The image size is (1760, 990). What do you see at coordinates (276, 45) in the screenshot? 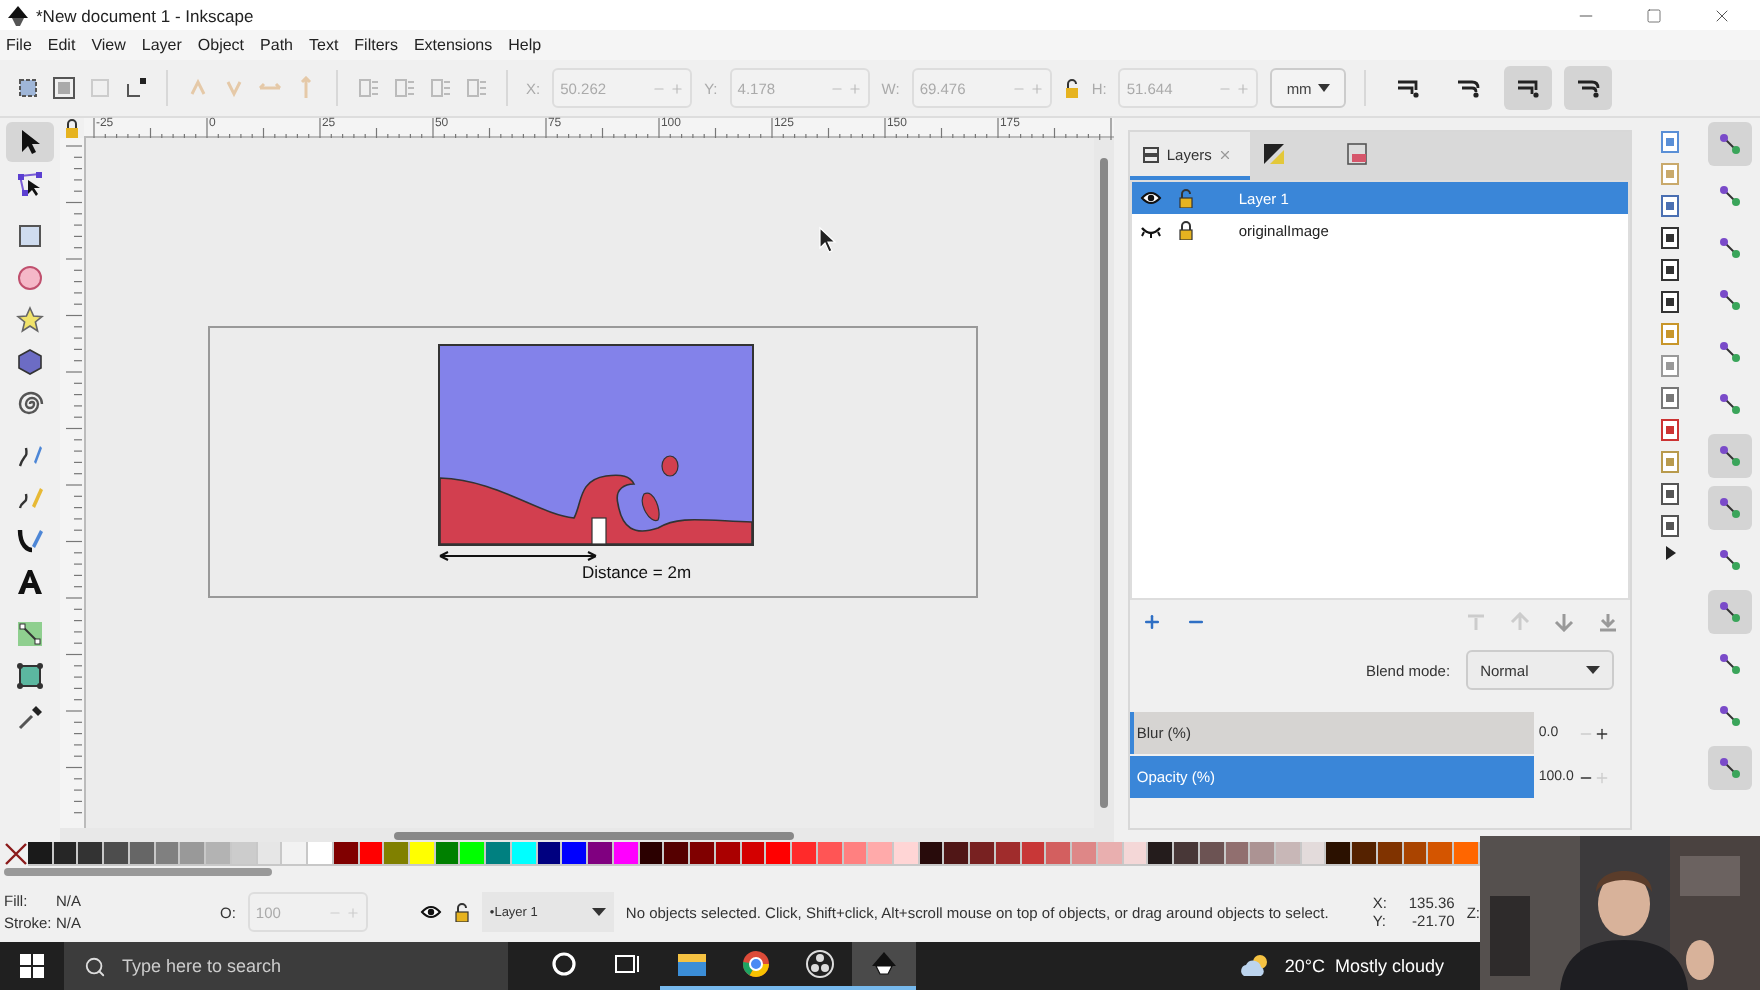
I see `menu-item: Path` at bounding box center [276, 45].